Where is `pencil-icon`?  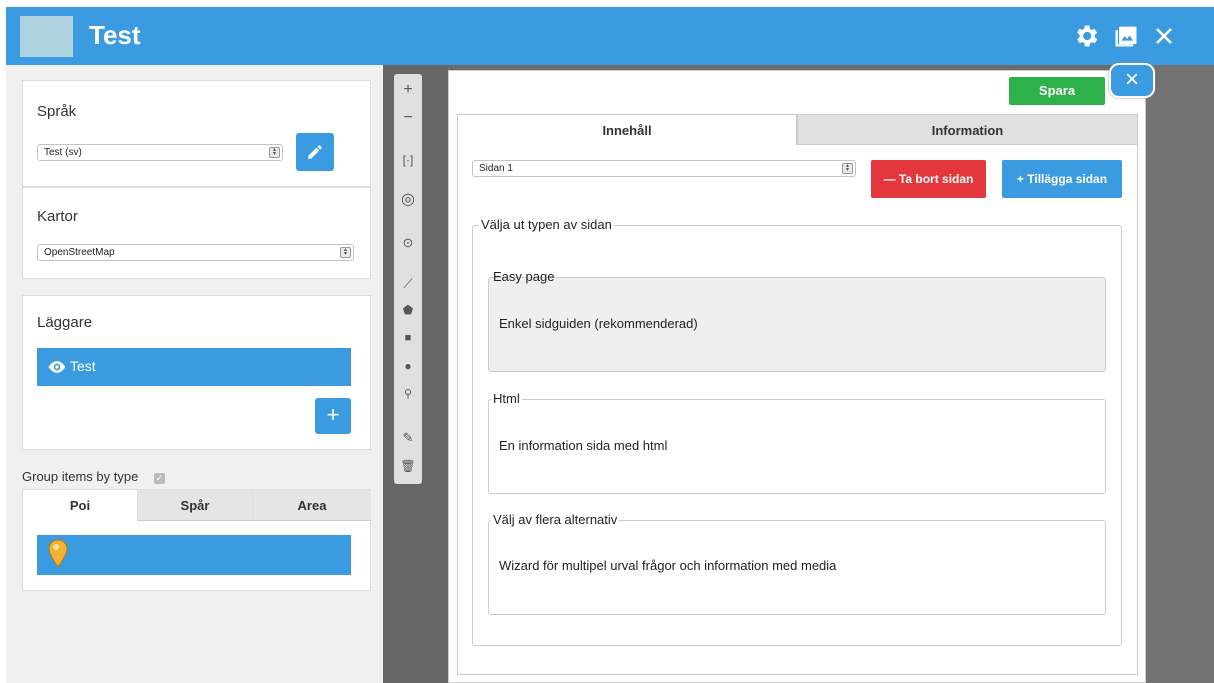
pencil-icon is located at coordinates (315, 152).